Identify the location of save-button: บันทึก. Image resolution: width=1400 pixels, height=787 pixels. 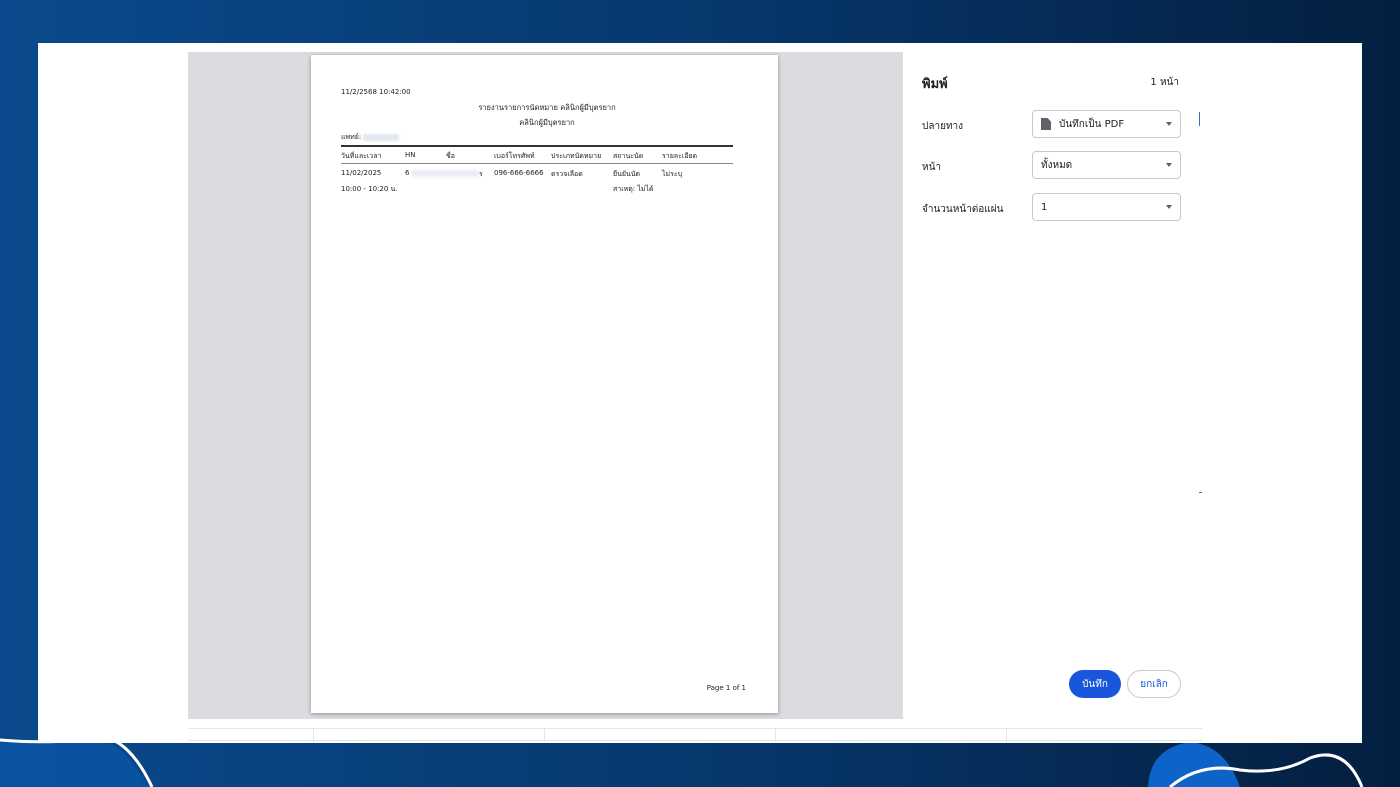
(1095, 684).